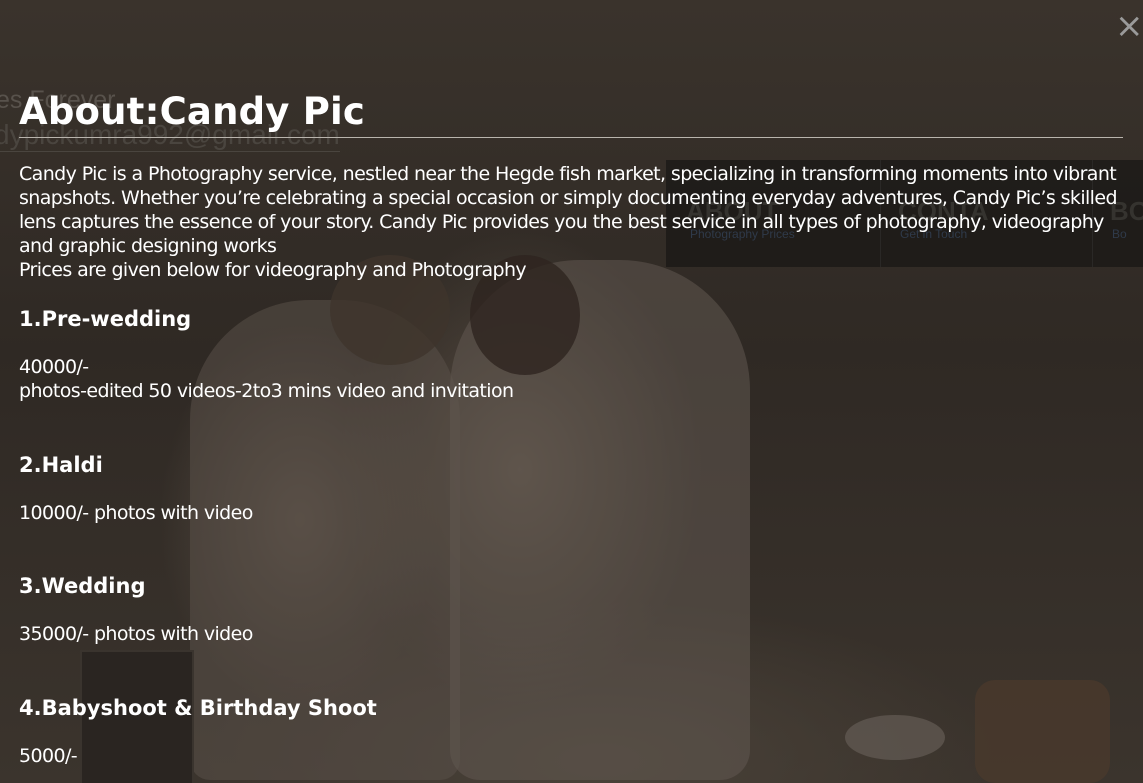  Describe the element at coordinates (105, 319) in the screenshot. I see `package-title-prewedding: 1.Pre-wedding` at that location.